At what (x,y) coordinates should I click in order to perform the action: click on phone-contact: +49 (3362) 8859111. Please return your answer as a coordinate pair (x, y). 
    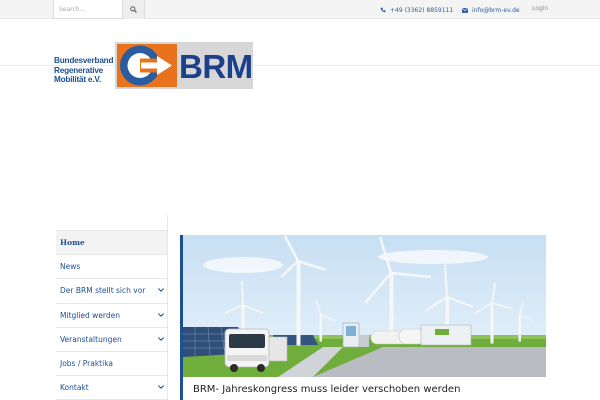
    Looking at the image, I should click on (416, 10).